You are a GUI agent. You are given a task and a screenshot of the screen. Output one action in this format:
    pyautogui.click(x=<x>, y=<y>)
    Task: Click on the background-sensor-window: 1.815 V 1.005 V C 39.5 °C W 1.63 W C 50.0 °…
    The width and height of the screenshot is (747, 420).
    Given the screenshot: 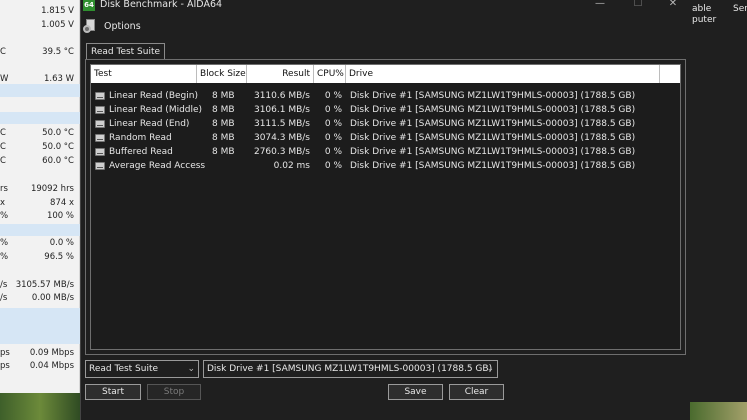 What is the action you would take?
    pyautogui.click(x=40, y=210)
    